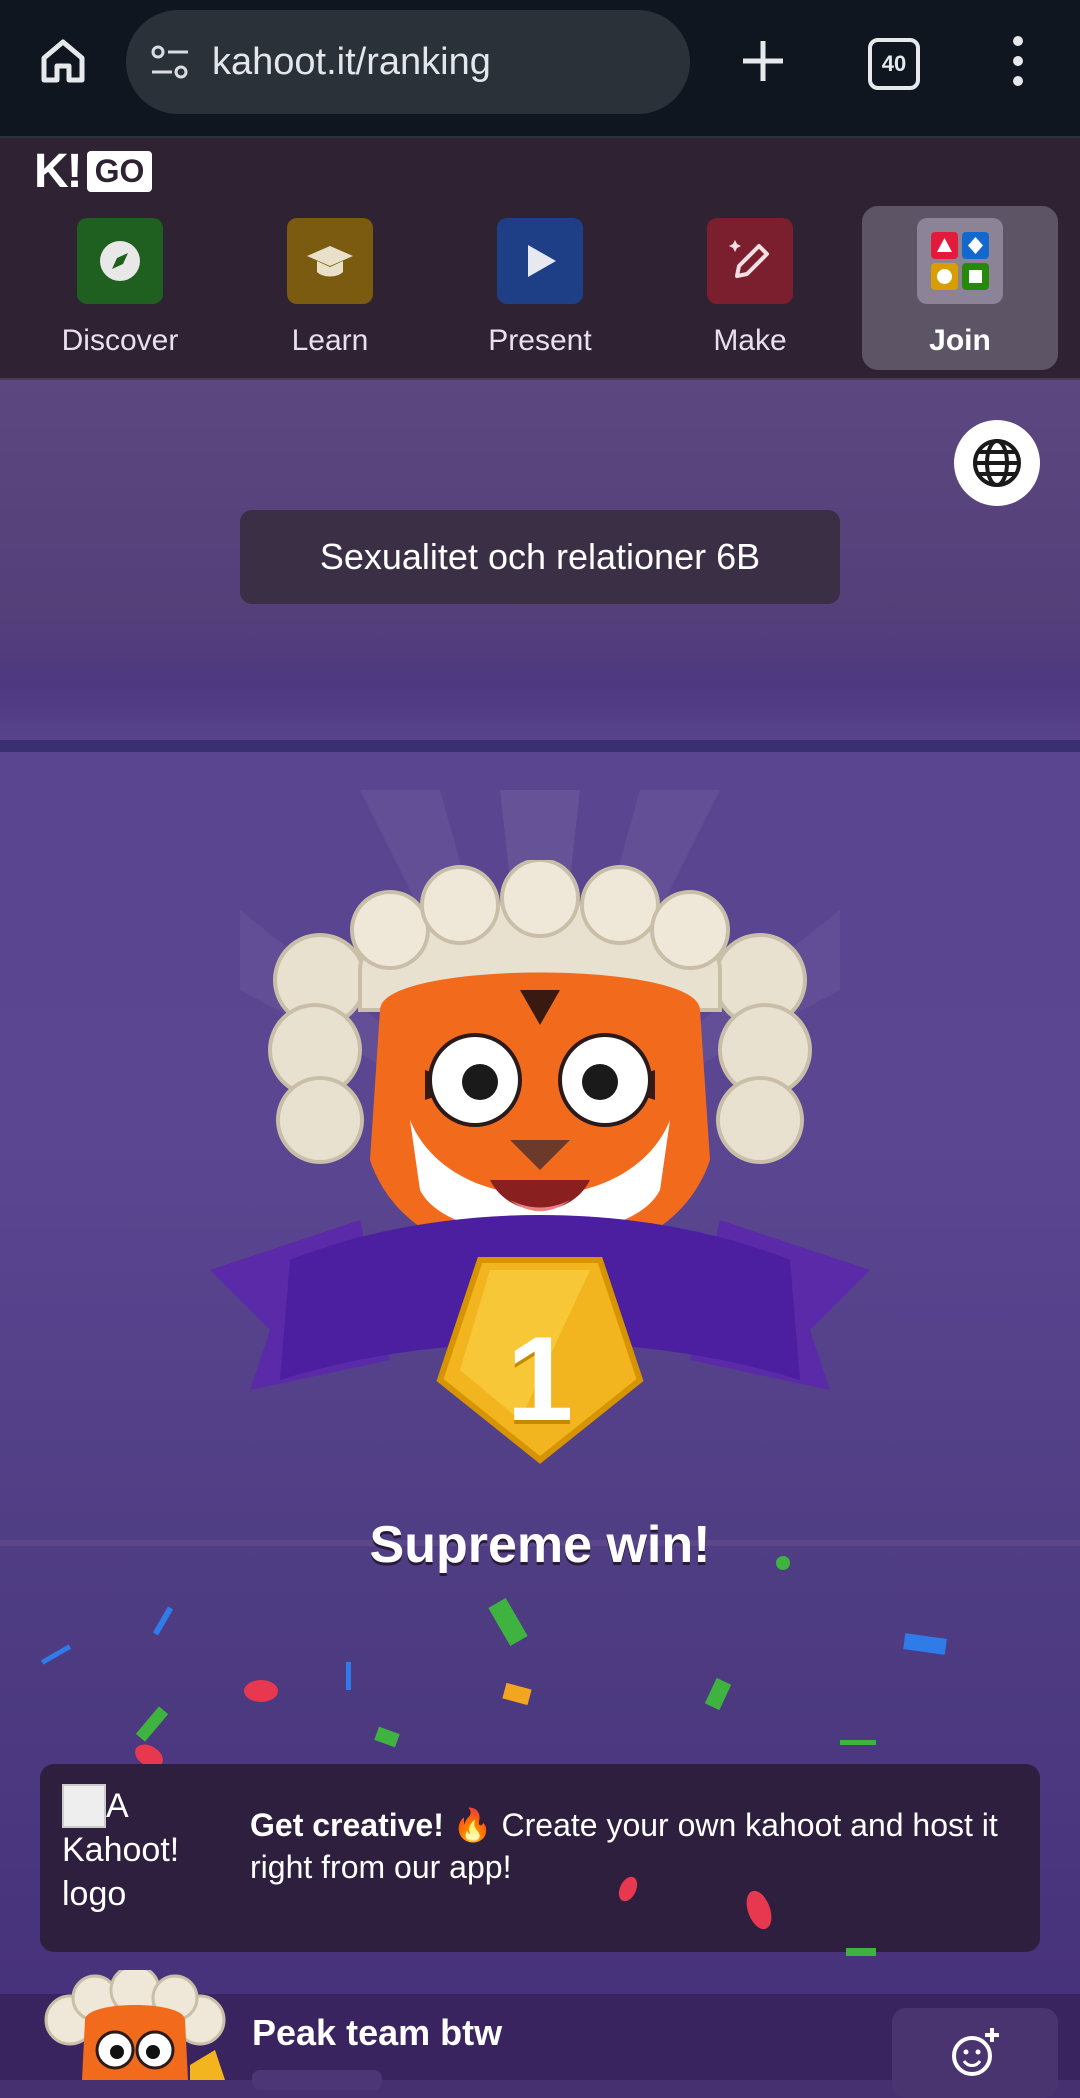 The width and height of the screenshot is (1080, 2098). I want to click on logo-k-text: K!, so click(58, 171).